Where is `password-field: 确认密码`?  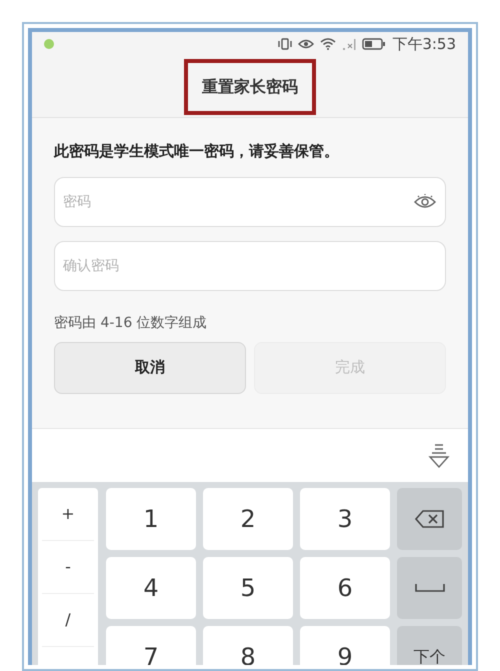 password-field: 确认密码 is located at coordinates (250, 265).